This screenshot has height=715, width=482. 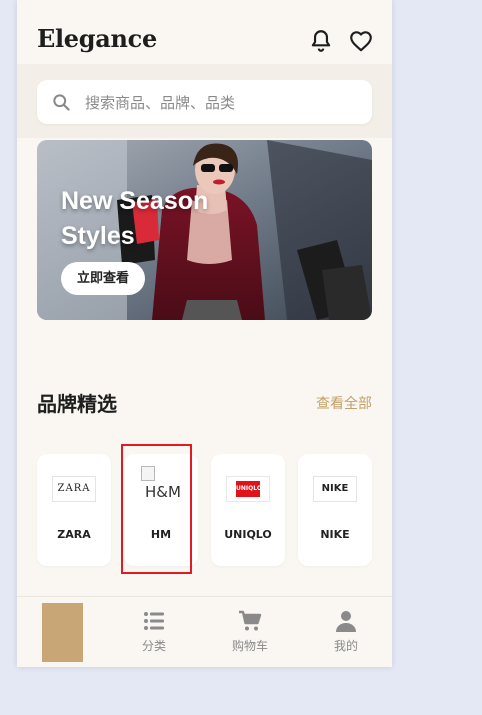 What do you see at coordinates (335, 510) in the screenshot?
I see `brand-card-nike: NIKE NIKE` at bounding box center [335, 510].